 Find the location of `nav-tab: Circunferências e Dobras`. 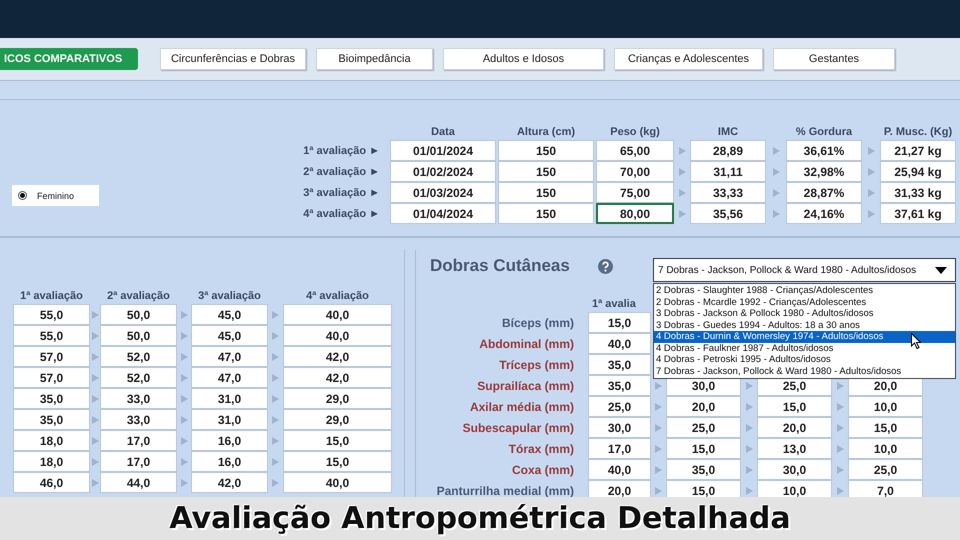

nav-tab: Circunferências e Dobras is located at coordinates (233, 59).